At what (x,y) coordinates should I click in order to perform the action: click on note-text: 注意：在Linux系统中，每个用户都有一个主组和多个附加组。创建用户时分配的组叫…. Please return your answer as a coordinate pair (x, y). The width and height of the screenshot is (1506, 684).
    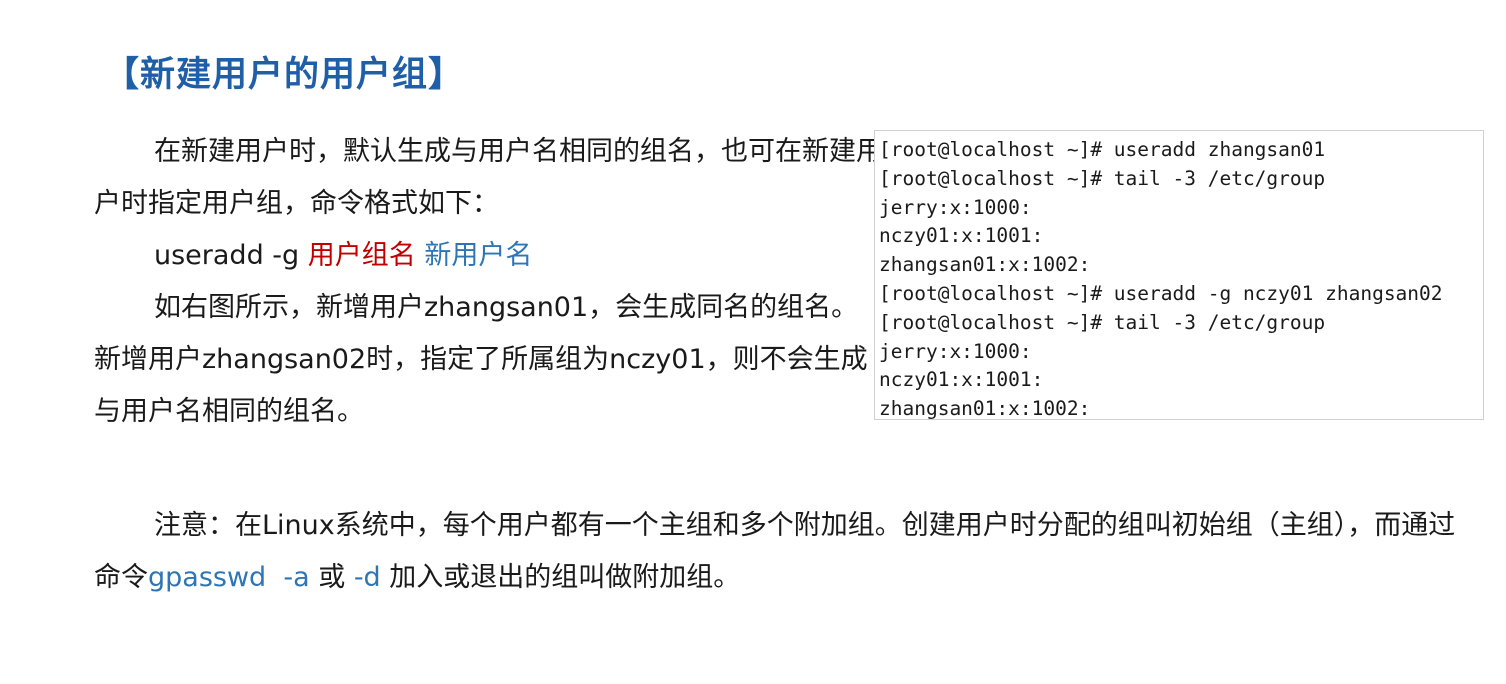
    Looking at the image, I should click on (779, 552).